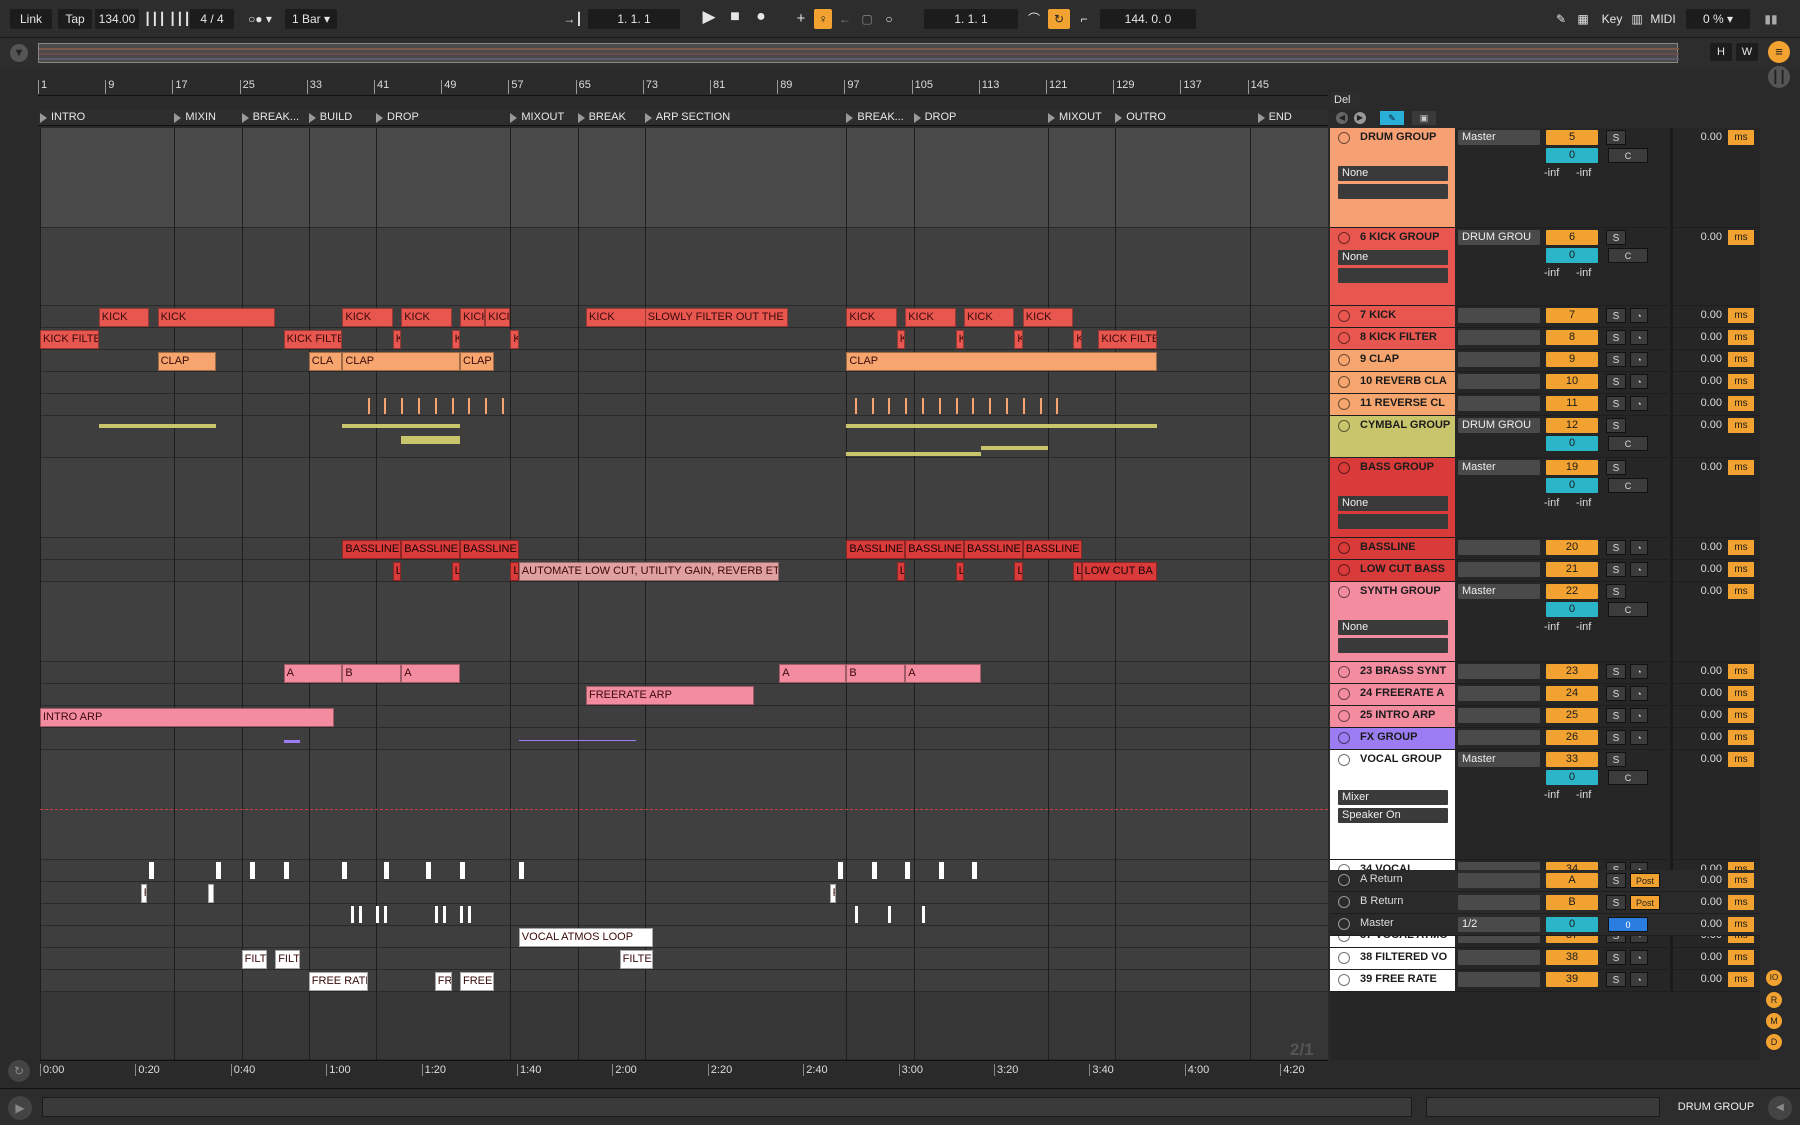 This screenshot has width=1800, height=1125. I want to click on track-name: 38 FILTERED VO, so click(1392, 958).